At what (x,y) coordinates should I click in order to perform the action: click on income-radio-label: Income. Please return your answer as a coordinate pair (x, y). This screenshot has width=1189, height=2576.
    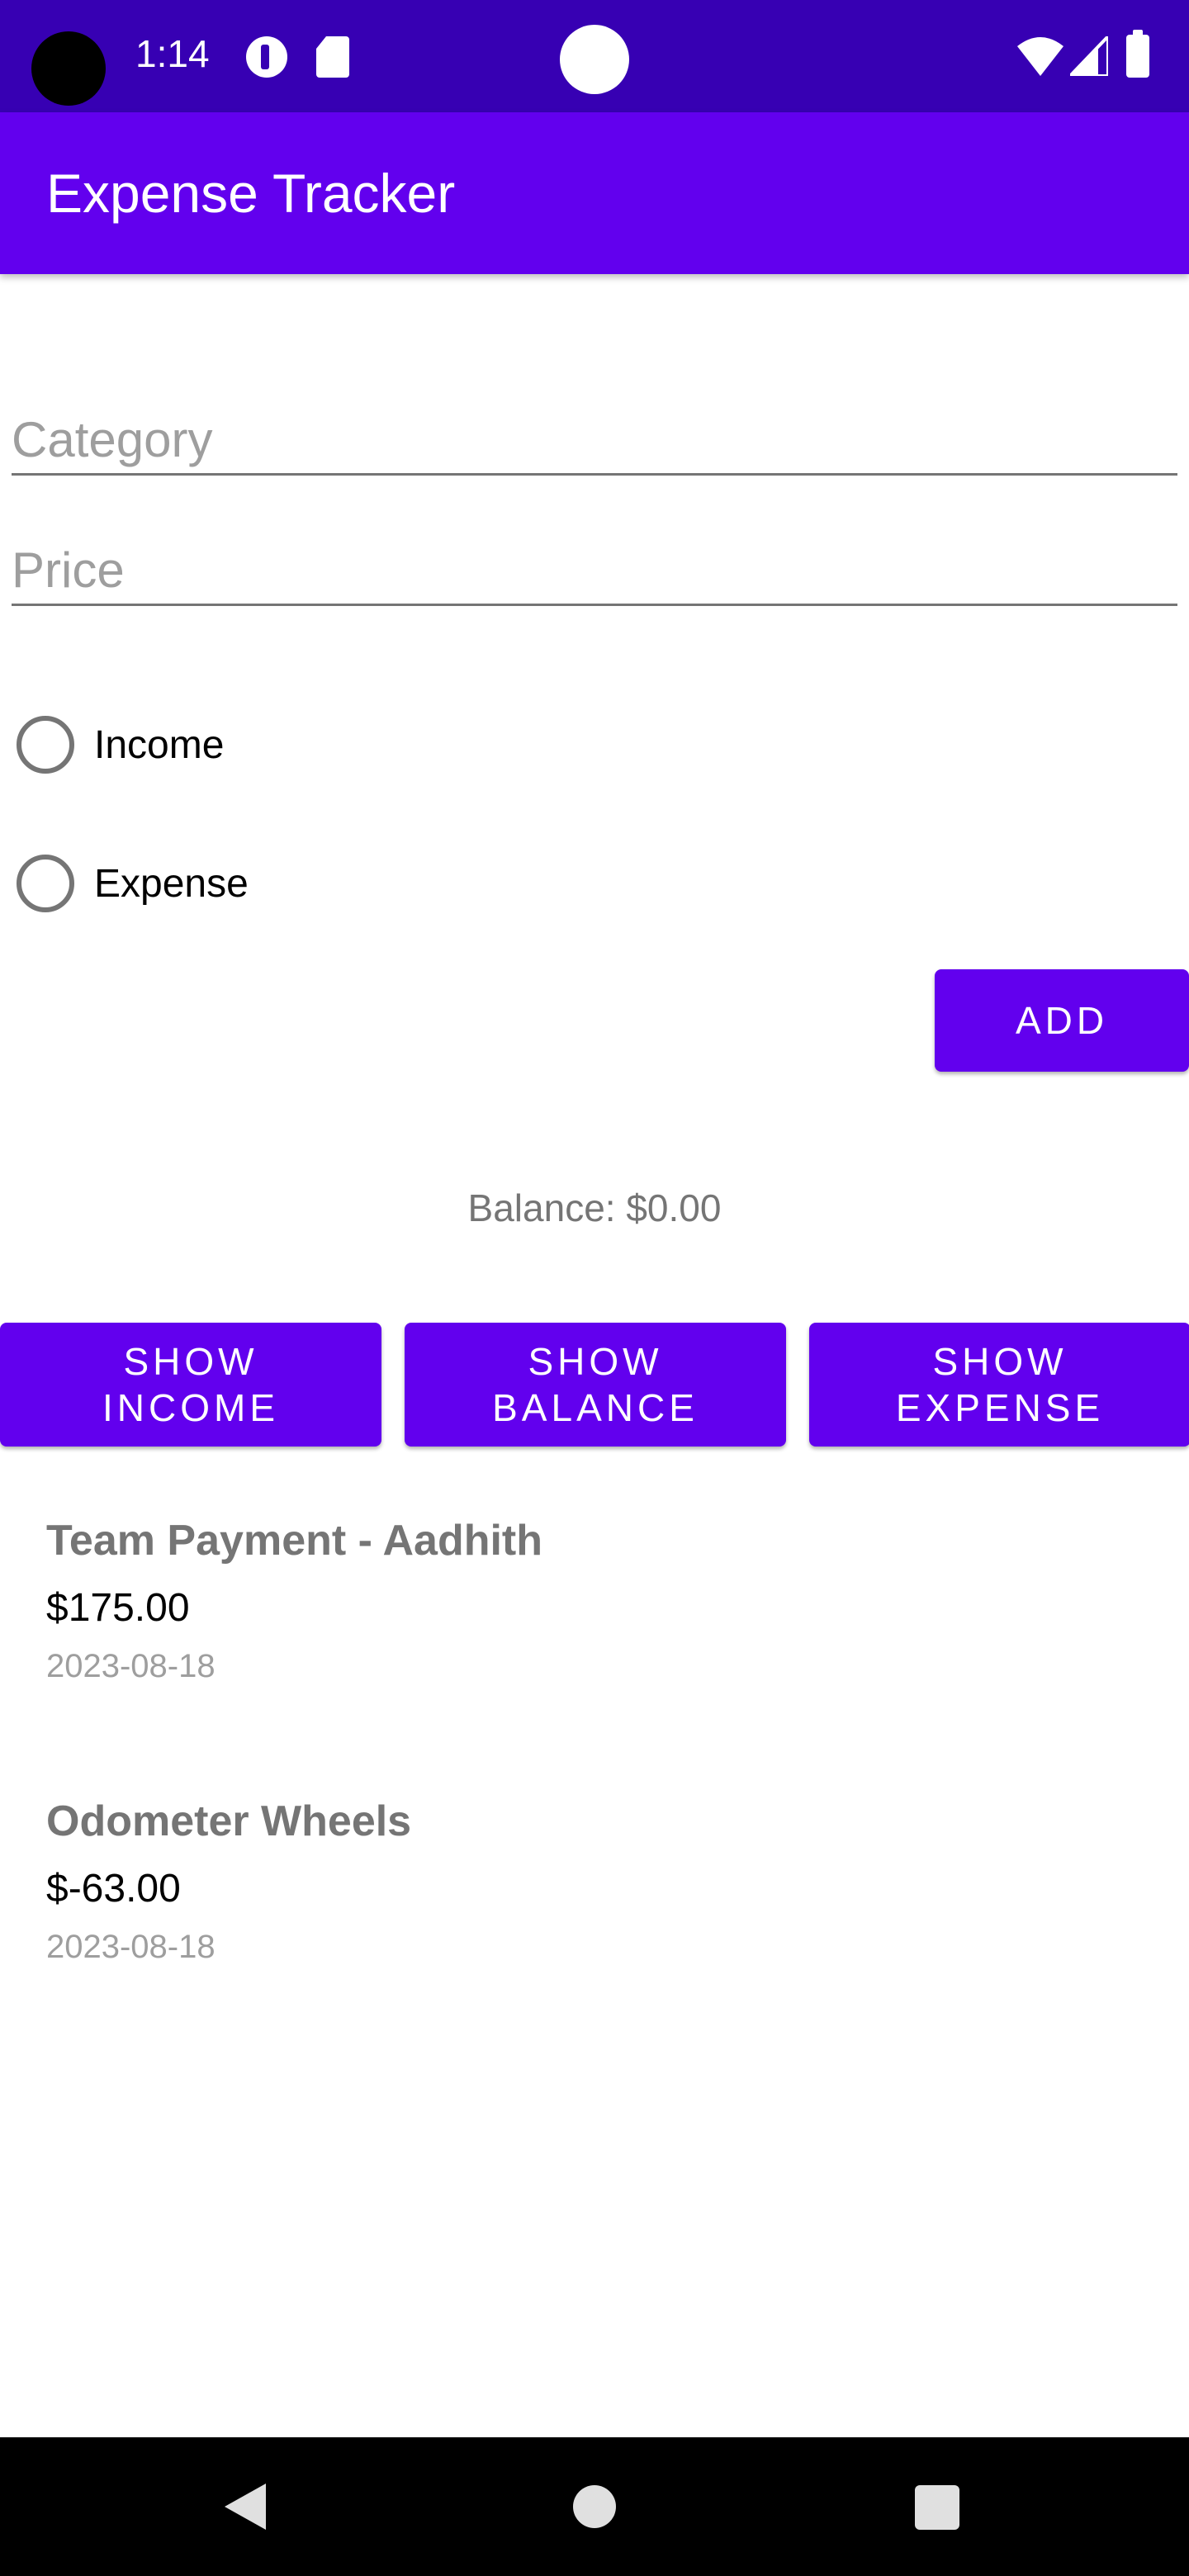
    Looking at the image, I should click on (159, 745).